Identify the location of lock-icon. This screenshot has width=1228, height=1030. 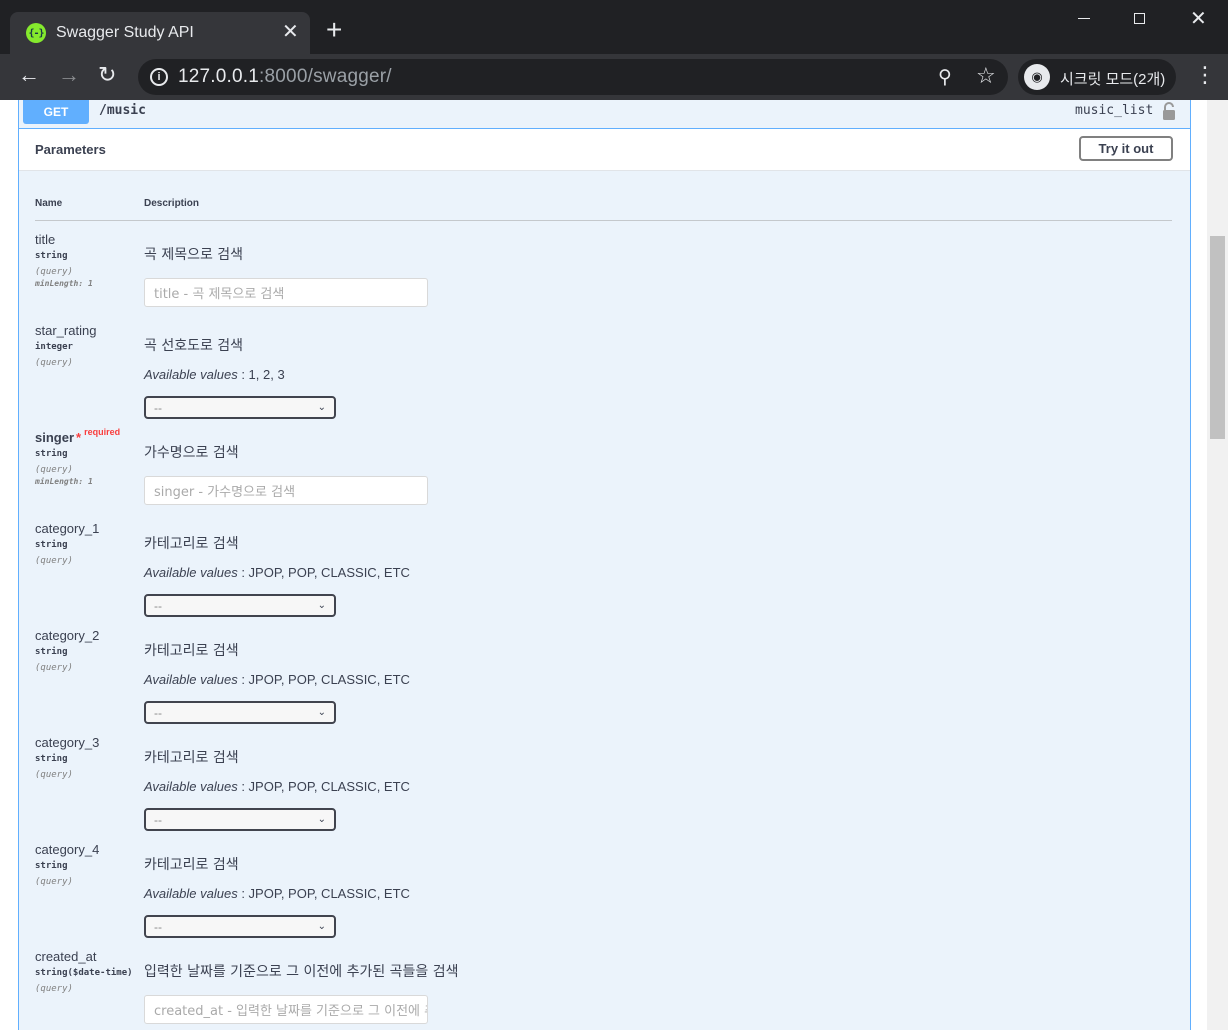
(1169, 111).